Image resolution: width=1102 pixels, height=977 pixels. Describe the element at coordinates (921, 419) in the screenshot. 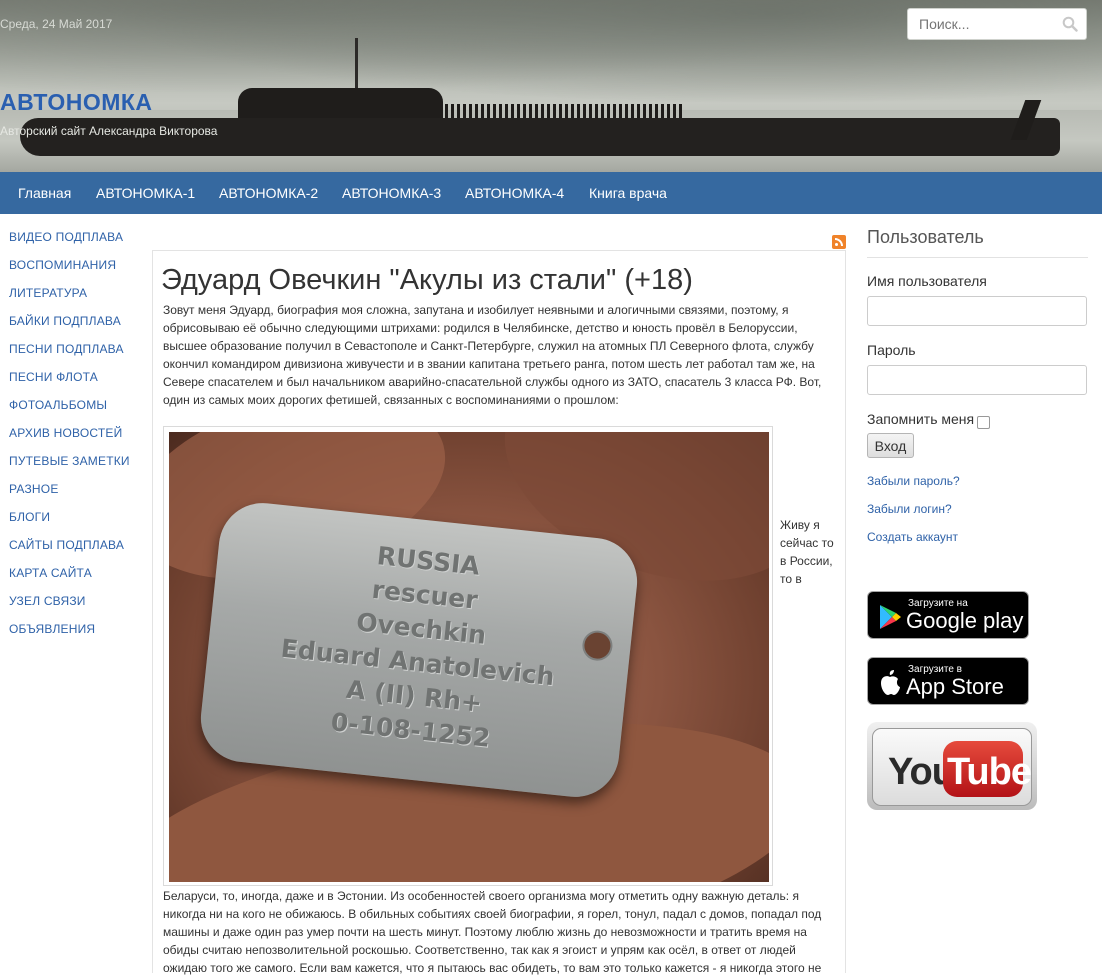

I see `remember-label: Запомнить меня` at that location.